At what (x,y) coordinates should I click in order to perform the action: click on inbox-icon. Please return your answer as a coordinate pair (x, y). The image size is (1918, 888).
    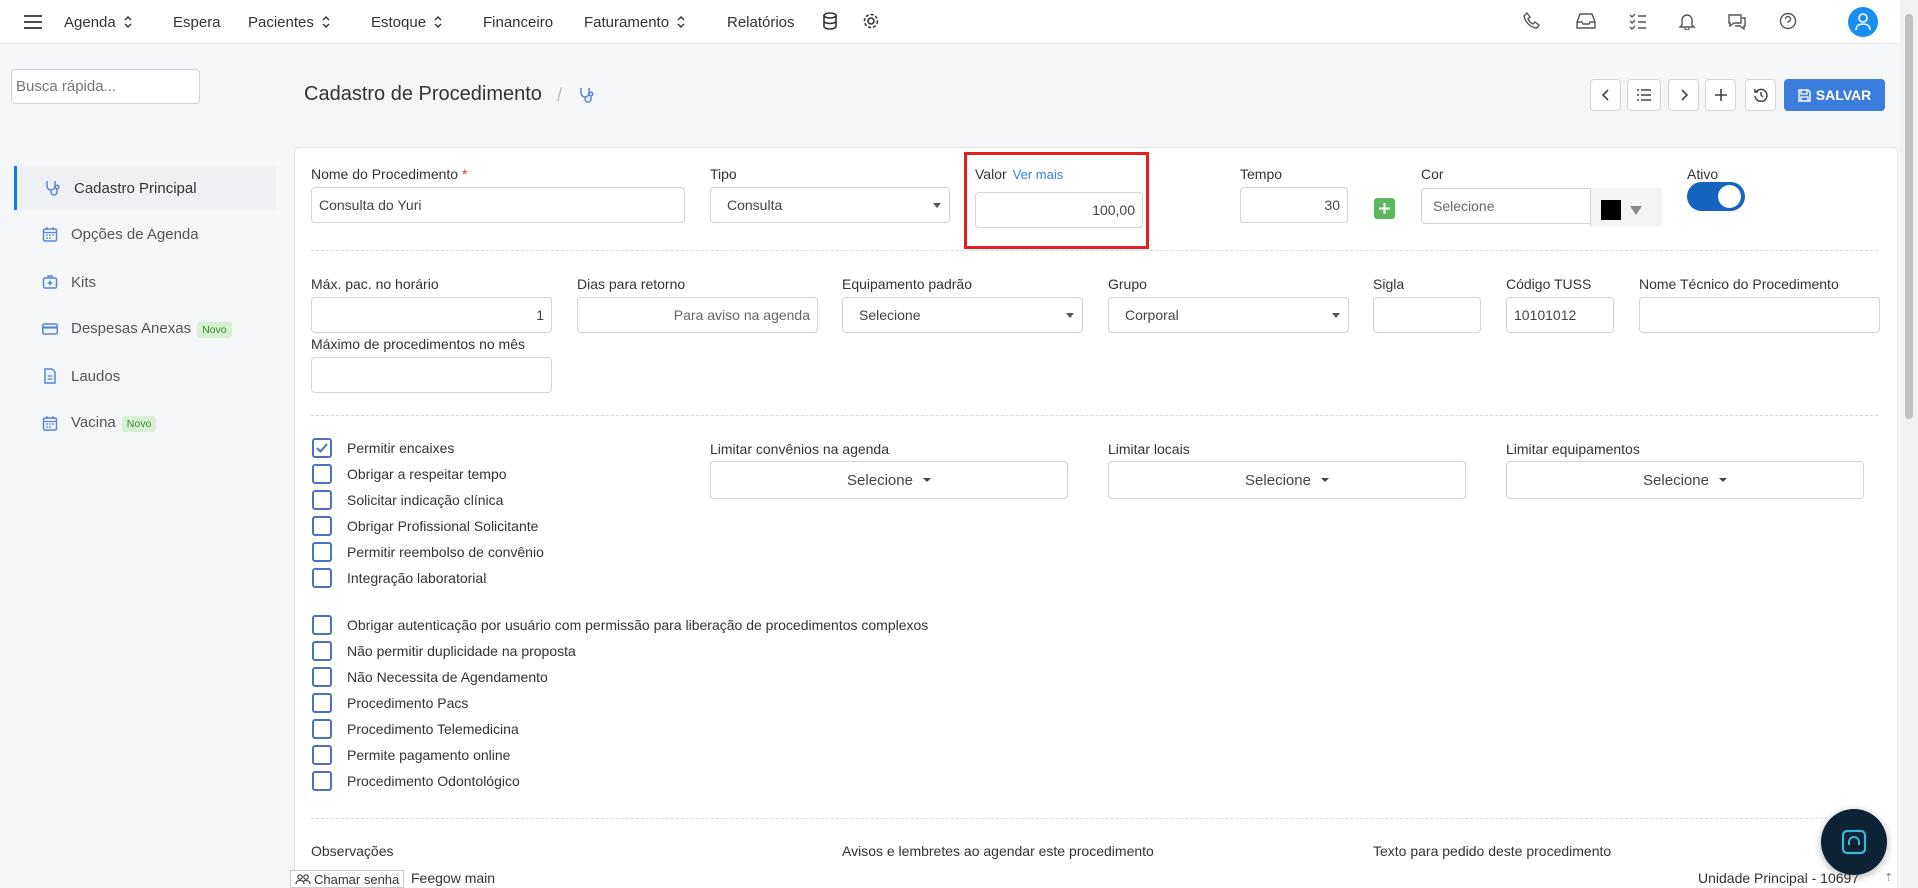
    Looking at the image, I should click on (1586, 22).